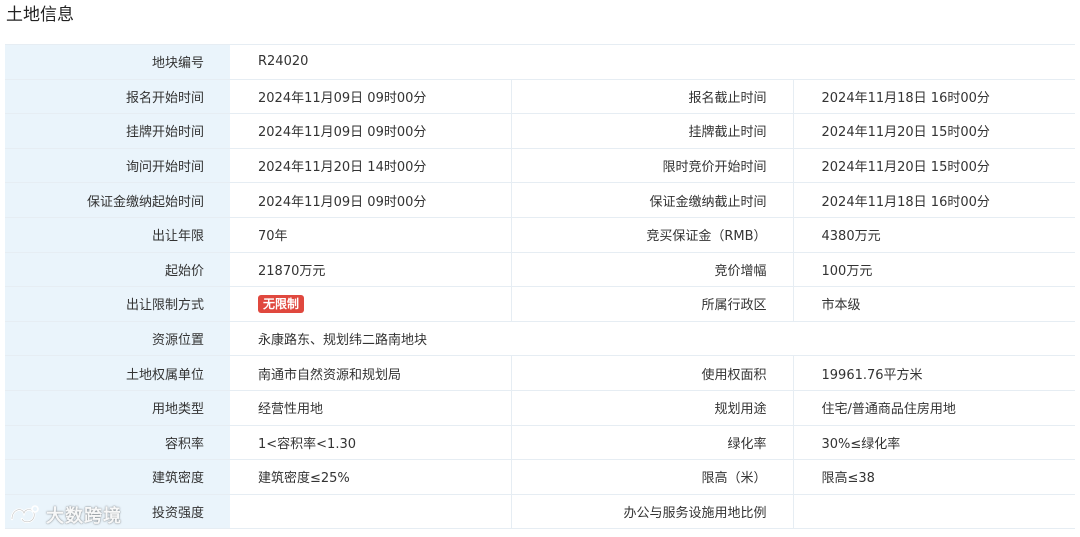  I want to click on brand-logo-icon, so click(24, 514).